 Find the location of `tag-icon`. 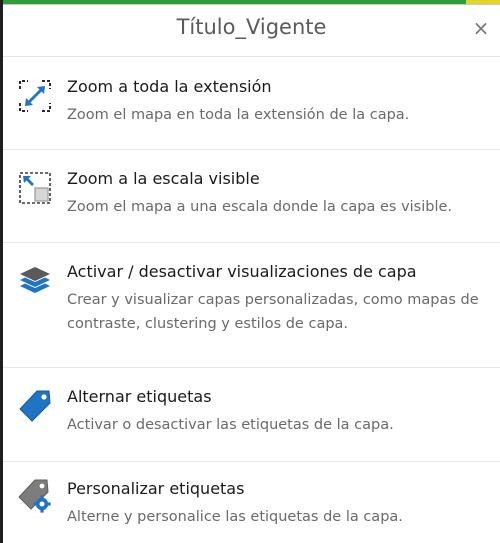

tag-icon is located at coordinates (35, 406).